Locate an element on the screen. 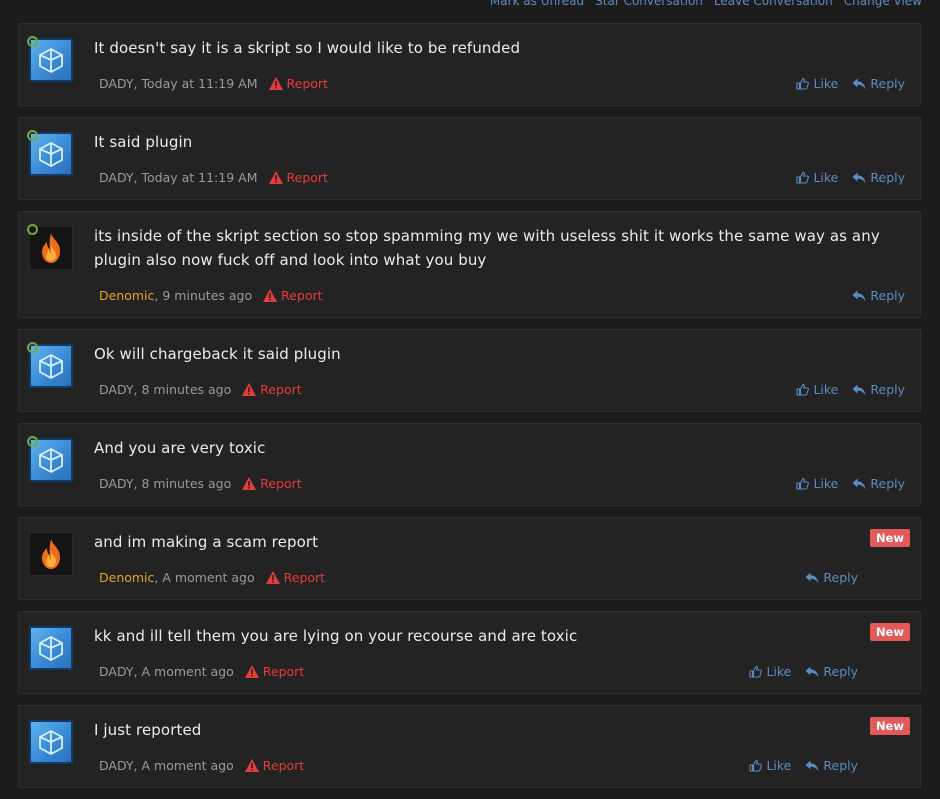 This screenshot has width=940, height=799. timestamp: , 9 minutes ago is located at coordinates (203, 295).